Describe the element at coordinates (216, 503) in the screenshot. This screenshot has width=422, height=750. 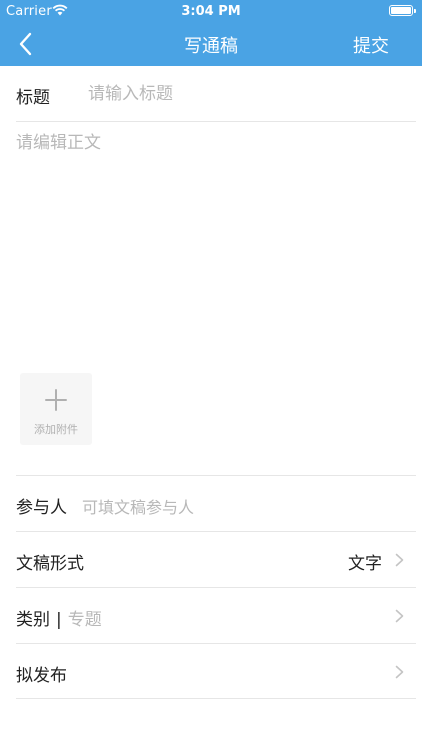
I see `participants-row: 参与人 可填文稿参与人` at that location.